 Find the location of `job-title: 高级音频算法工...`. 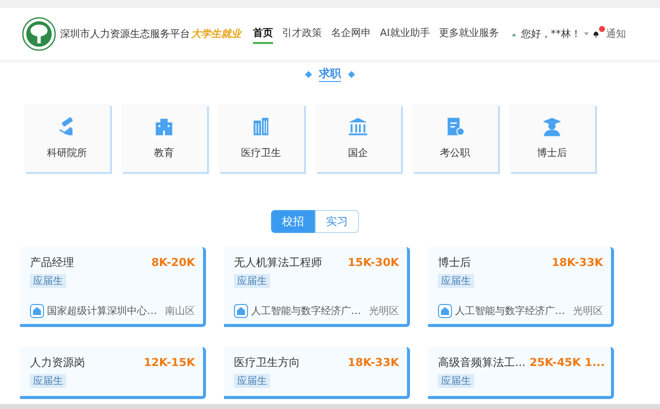

job-title: 高级音频算法工... is located at coordinates (482, 362).